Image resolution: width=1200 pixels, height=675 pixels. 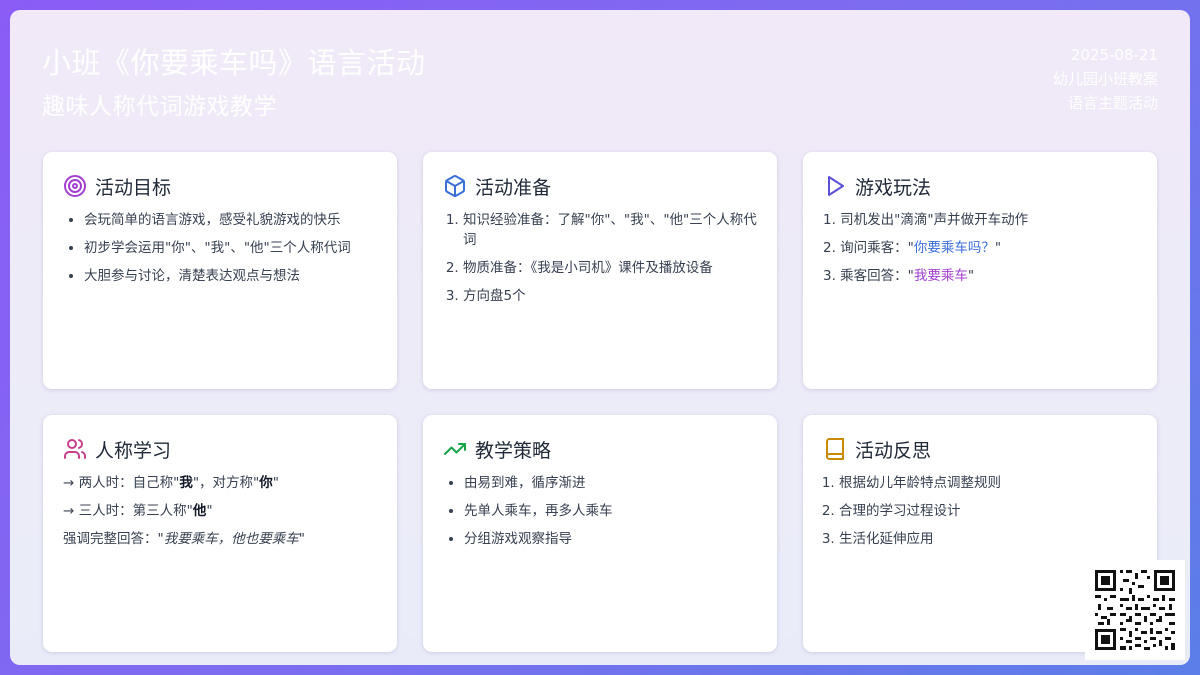 What do you see at coordinates (610, 230) in the screenshot?
I see `list-item: 知识经验准备：了解"你"、"我"、"他"三个人称代词` at bounding box center [610, 230].